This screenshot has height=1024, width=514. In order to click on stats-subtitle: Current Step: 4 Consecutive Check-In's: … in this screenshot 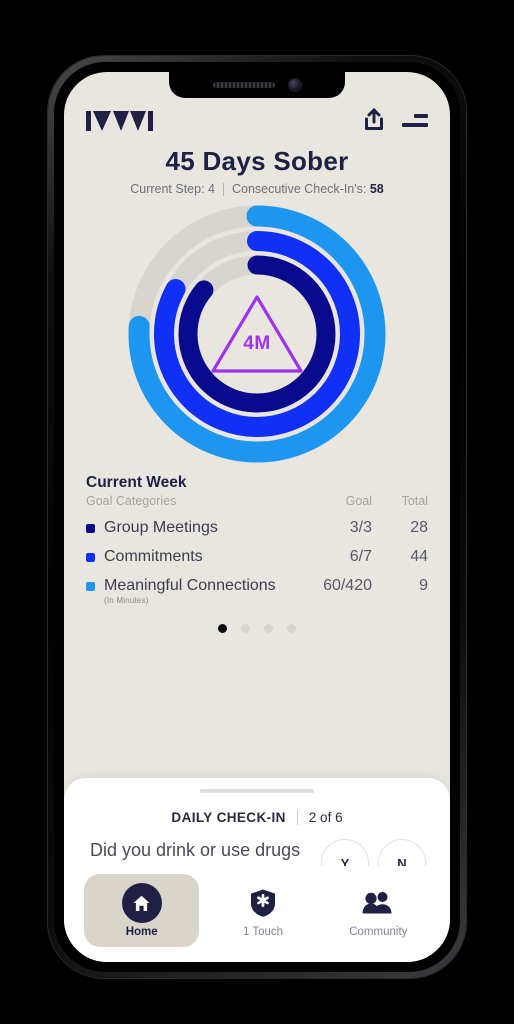, I will do `click(257, 189)`.